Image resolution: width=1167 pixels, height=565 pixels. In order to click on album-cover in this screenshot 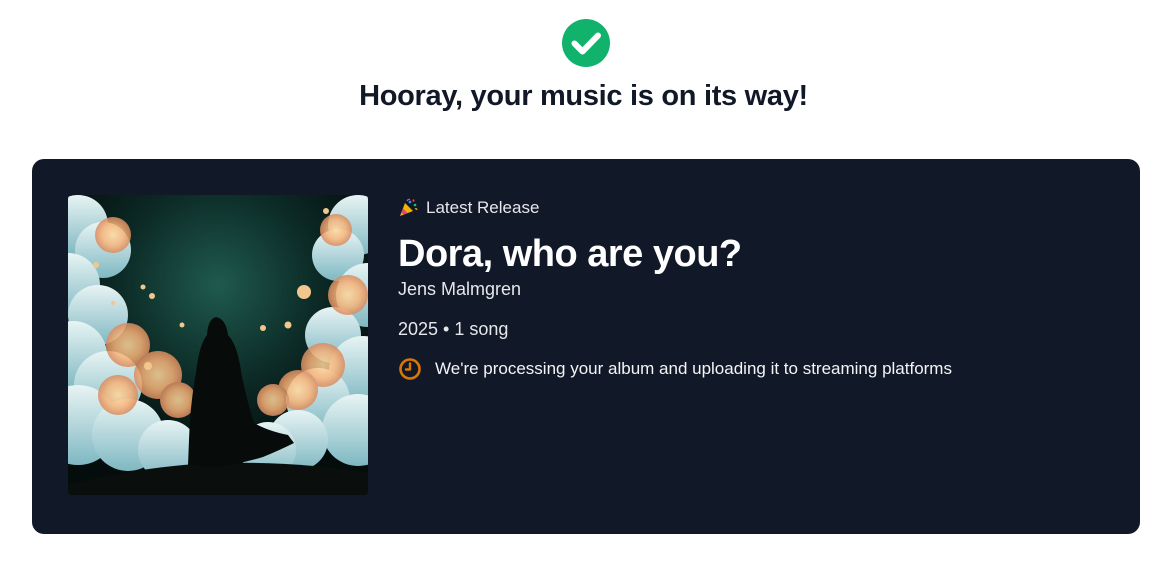, I will do `click(218, 345)`.